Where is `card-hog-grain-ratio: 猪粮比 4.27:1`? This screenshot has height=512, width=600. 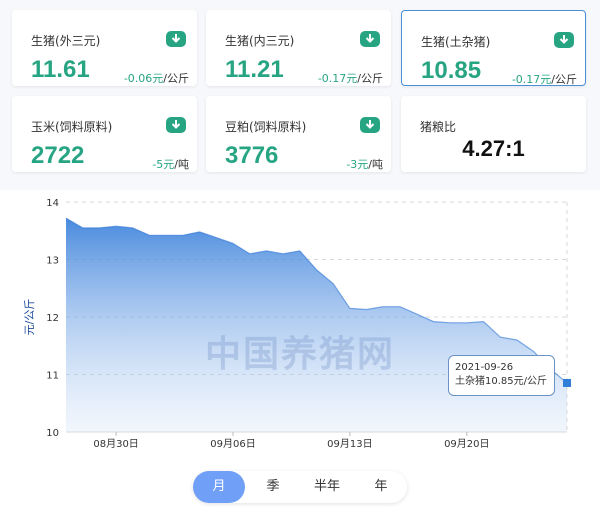 card-hog-grain-ratio: 猪粮比 4.27:1 is located at coordinates (493, 134).